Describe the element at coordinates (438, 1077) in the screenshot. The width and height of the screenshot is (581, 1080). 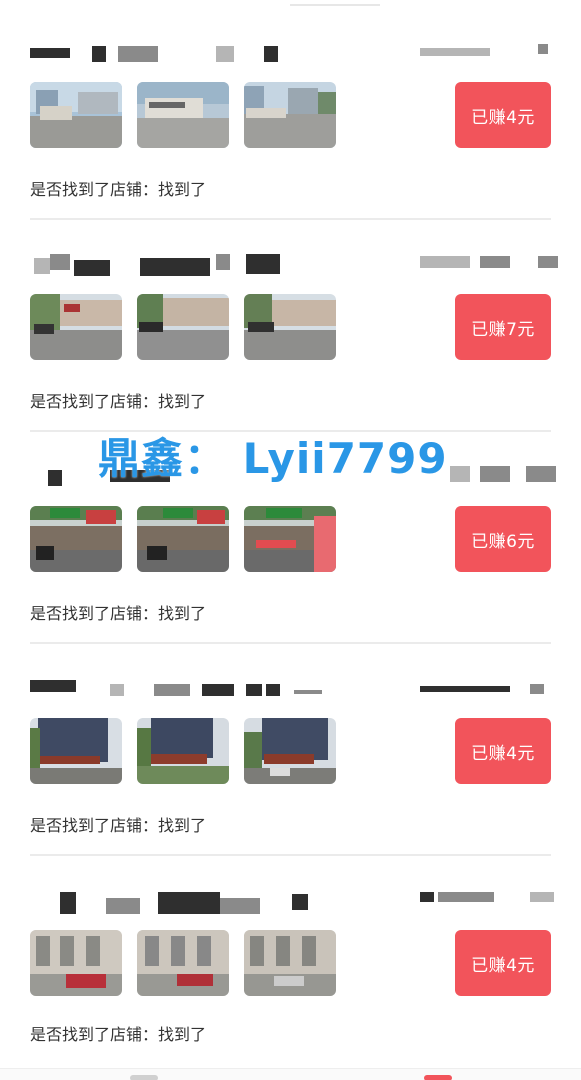
I see `tab-icon-active` at that location.